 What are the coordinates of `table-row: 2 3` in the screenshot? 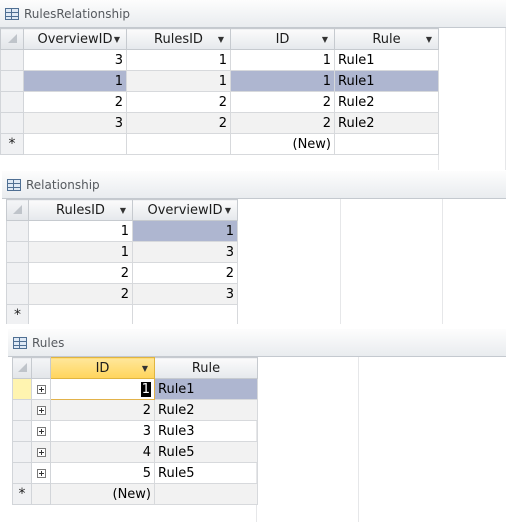 It's located at (122, 294).